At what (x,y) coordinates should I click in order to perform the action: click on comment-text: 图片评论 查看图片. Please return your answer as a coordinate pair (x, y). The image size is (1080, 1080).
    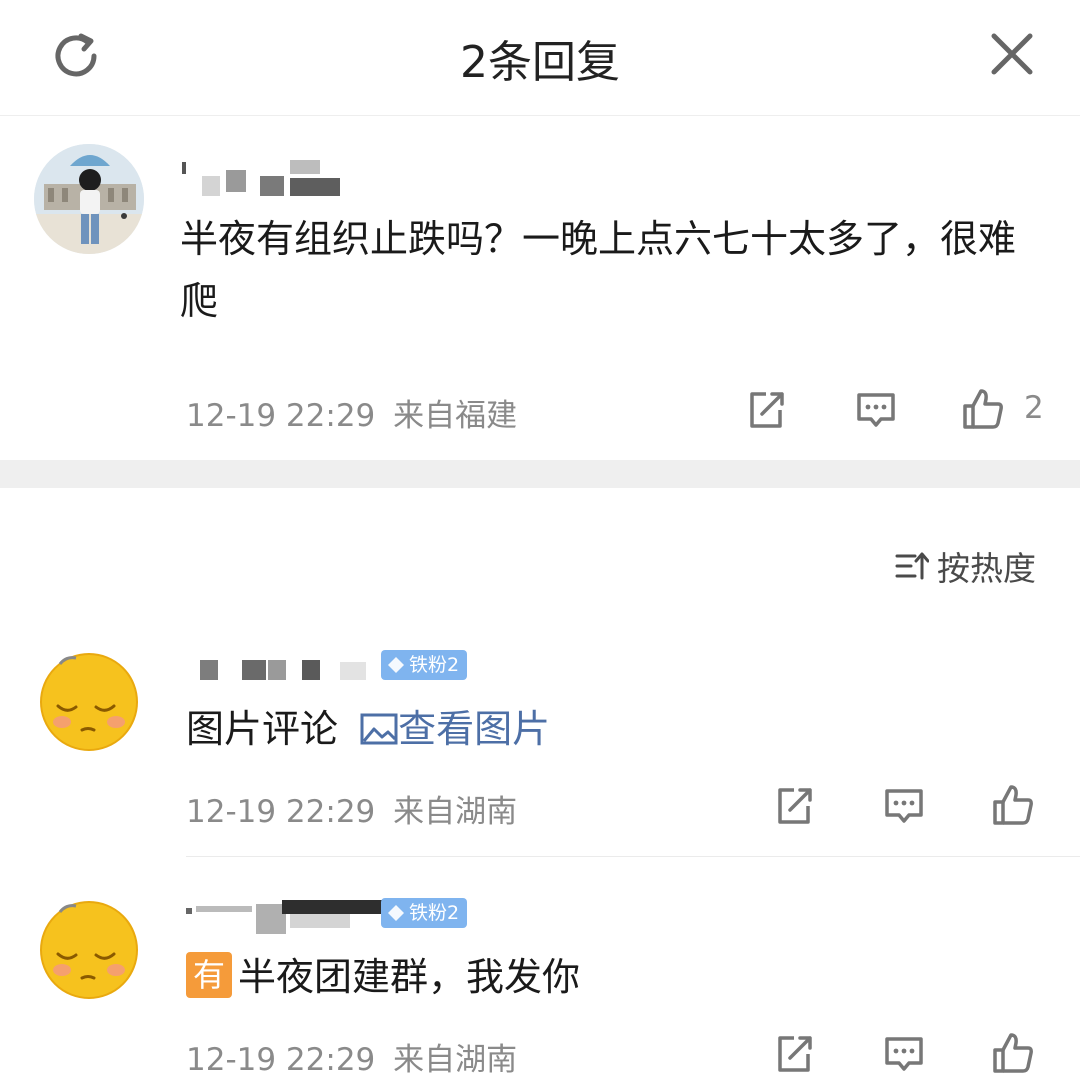
    Looking at the image, I should click on (368, 729).